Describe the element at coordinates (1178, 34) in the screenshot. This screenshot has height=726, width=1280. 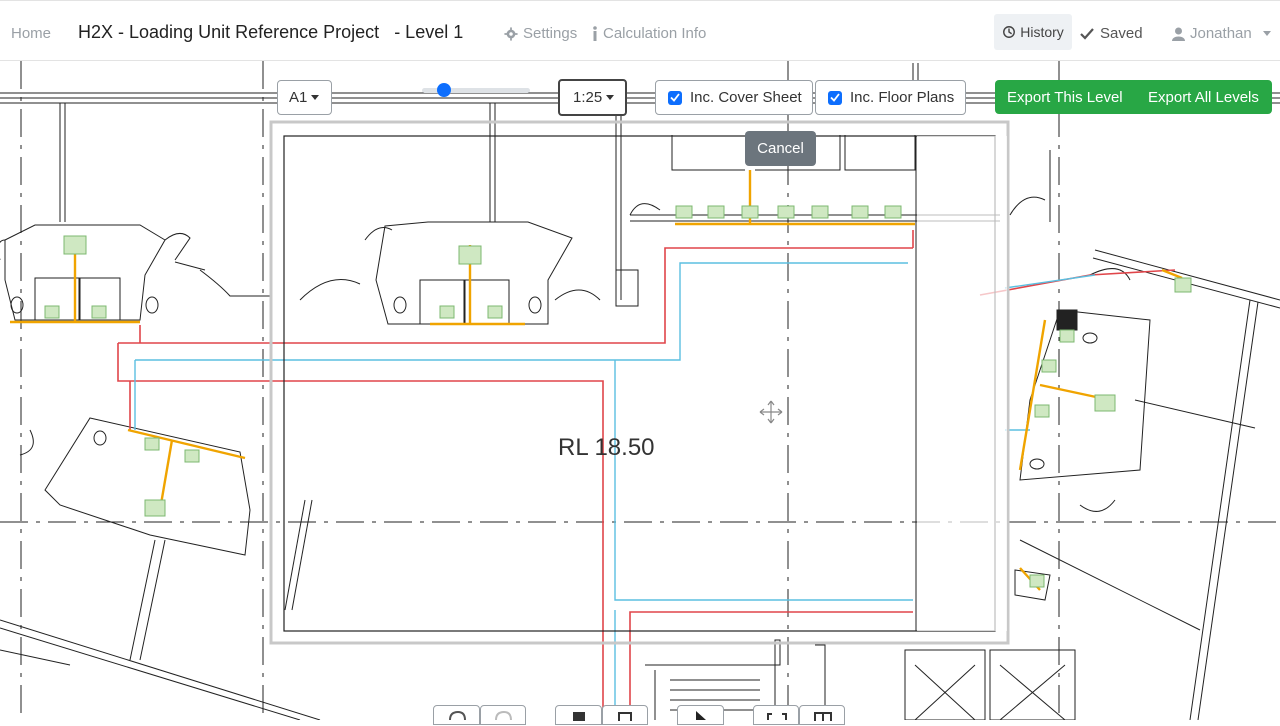
I see `user-icon` at that location.